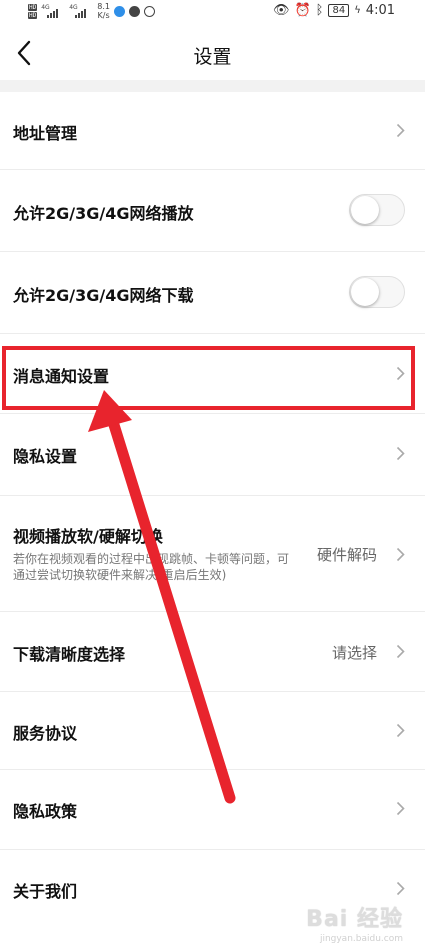  What do you see at coordinates (134, 11) in the screenshot?
I see `chat-bubble-icon` at bounding box center [134, 11].